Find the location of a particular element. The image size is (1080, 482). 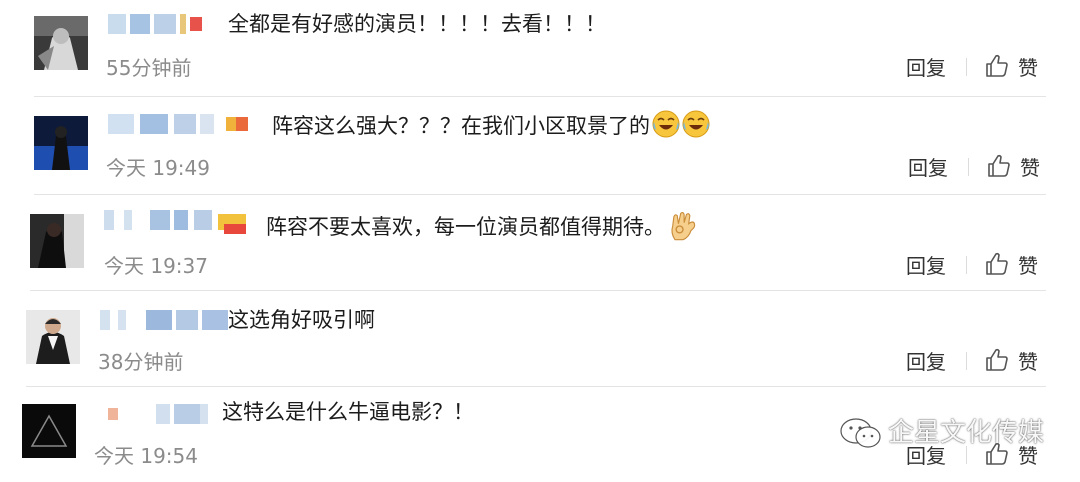

comment-timestamp: 今天 19:49 is located at coordinates (158, 168).